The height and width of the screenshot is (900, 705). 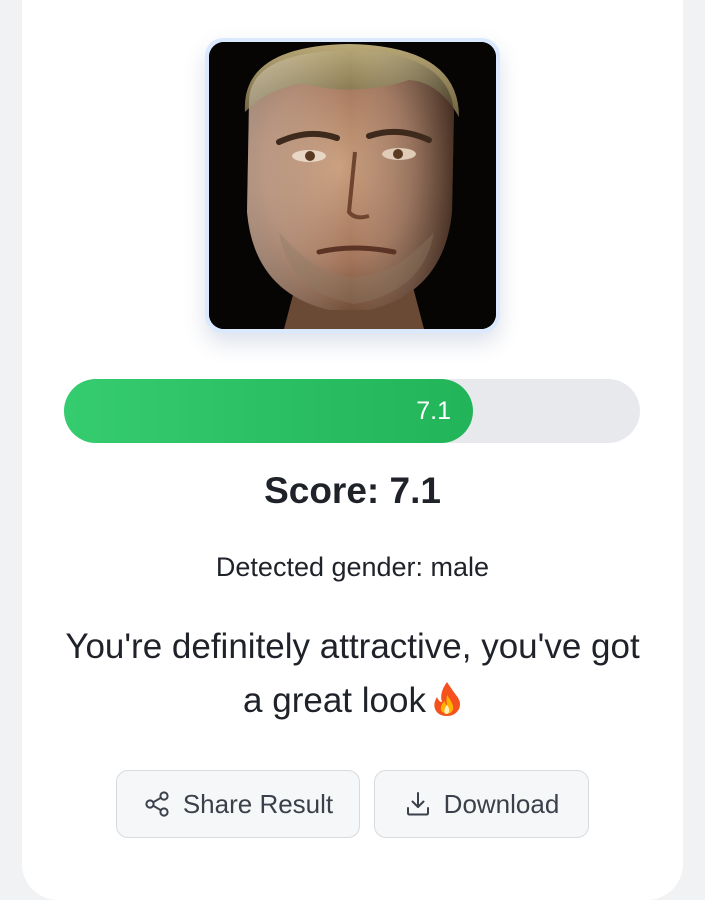 What do you see at coordinates (501, 803) in the screenshot?
I see `download-label: Download` at bounding box center [501, 803].